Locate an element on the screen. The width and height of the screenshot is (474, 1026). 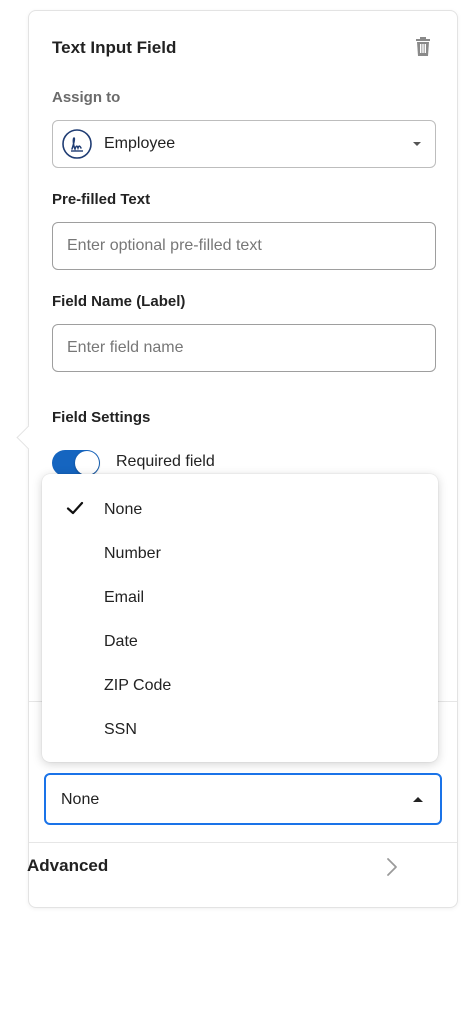
assign-to-label: Assign to is located at coordinates (86, 97).